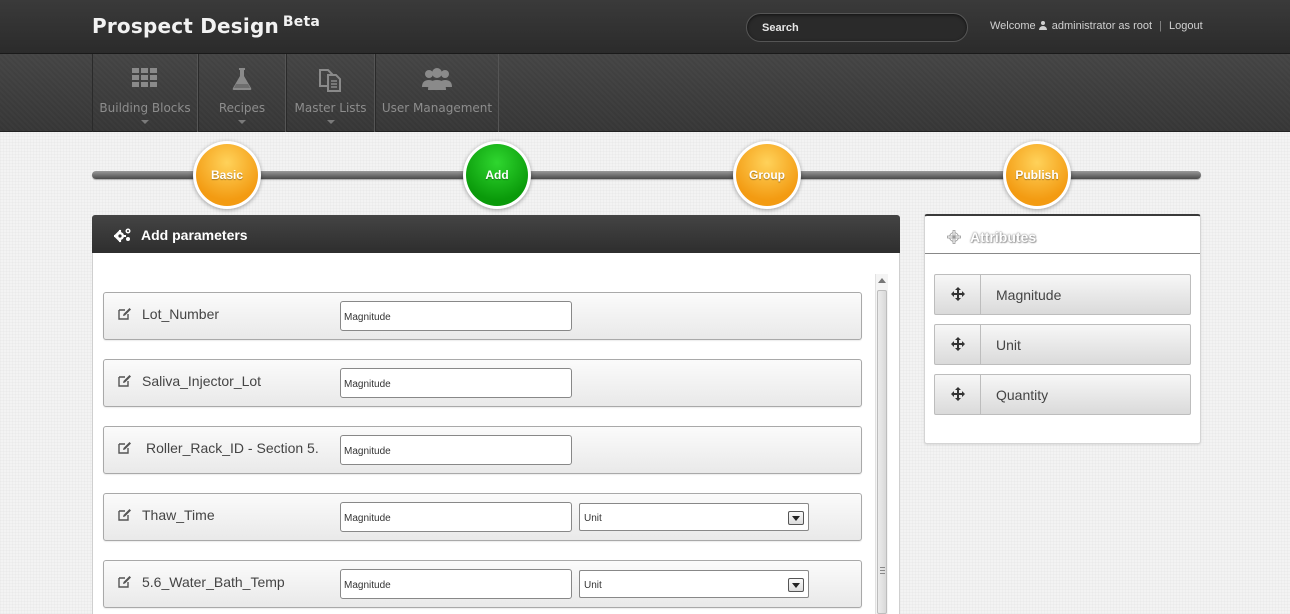  What do you see at coordinates (144, 77) in the screenshot?
I see `grid-icon` at bounding box center [144, 77].